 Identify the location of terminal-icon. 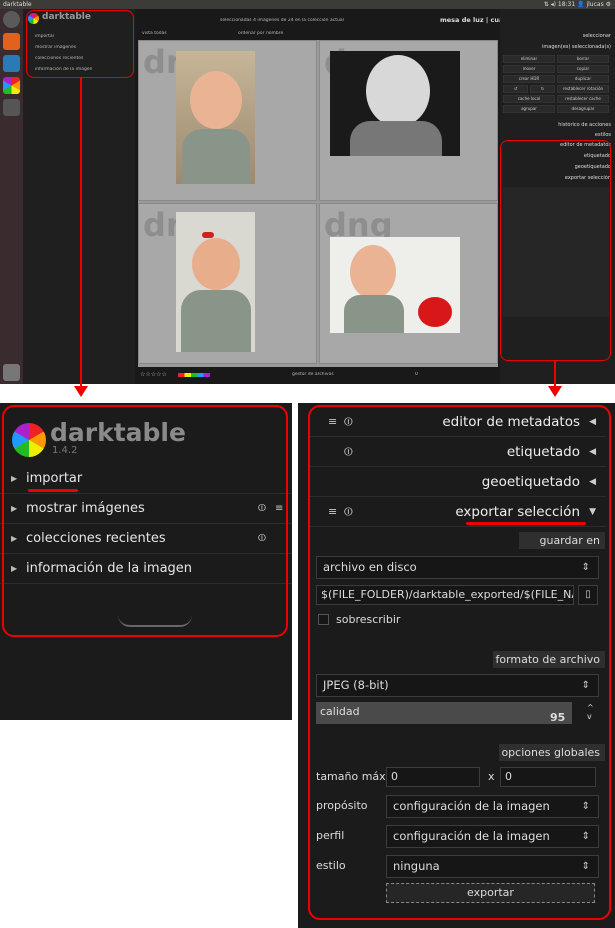
(11, 107).